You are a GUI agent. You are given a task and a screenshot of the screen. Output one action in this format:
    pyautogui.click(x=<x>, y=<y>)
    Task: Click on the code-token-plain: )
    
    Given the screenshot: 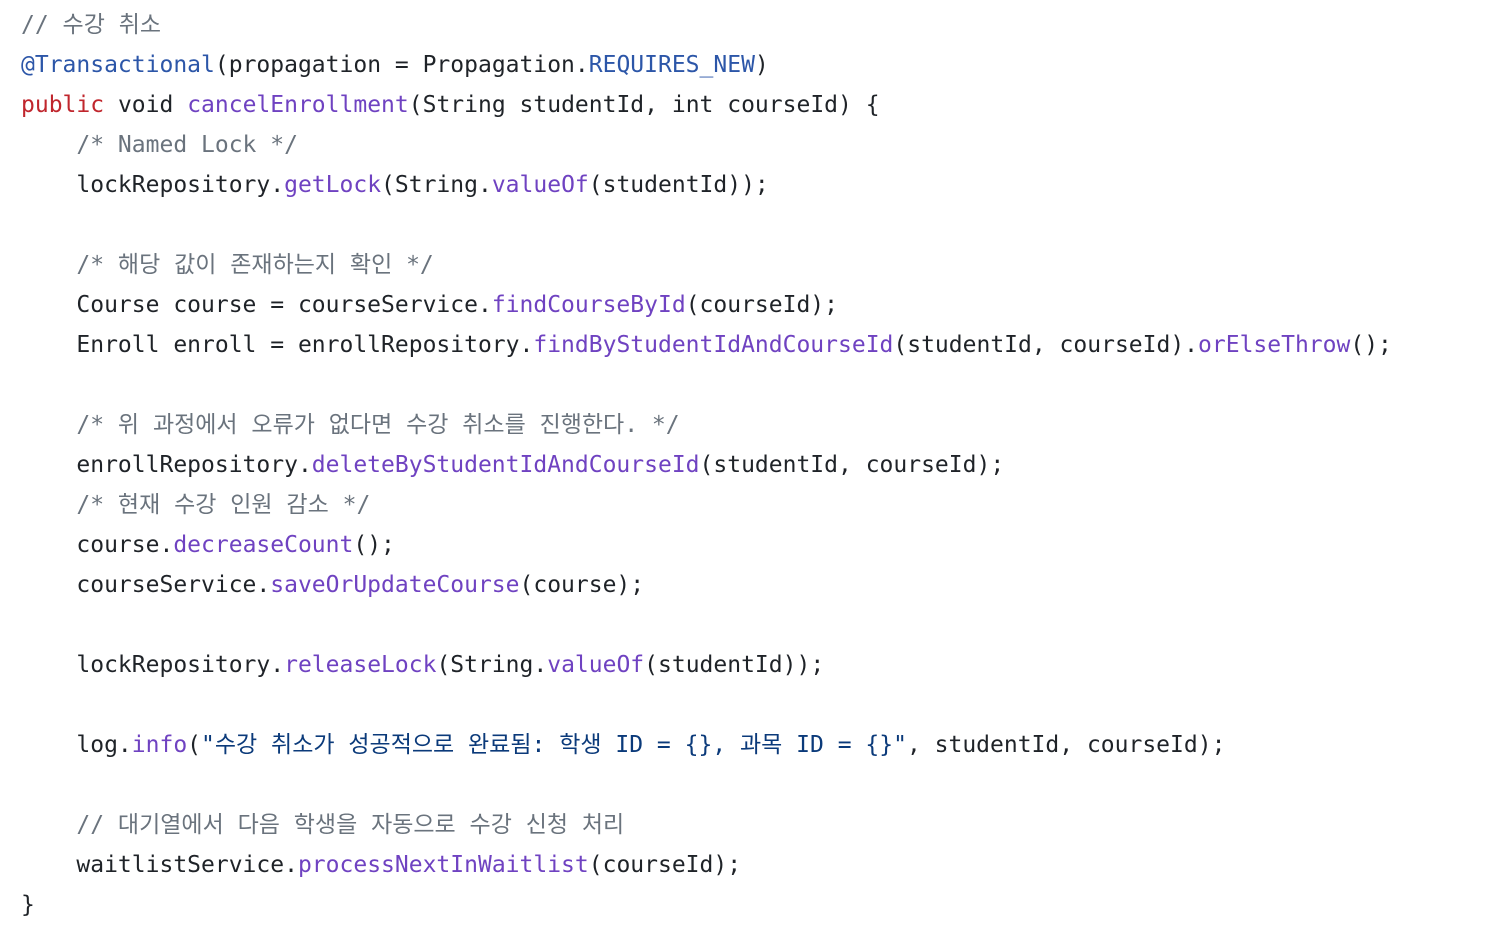 What is the action you would take?
    pyautogui.click(x=761, y=65)
    